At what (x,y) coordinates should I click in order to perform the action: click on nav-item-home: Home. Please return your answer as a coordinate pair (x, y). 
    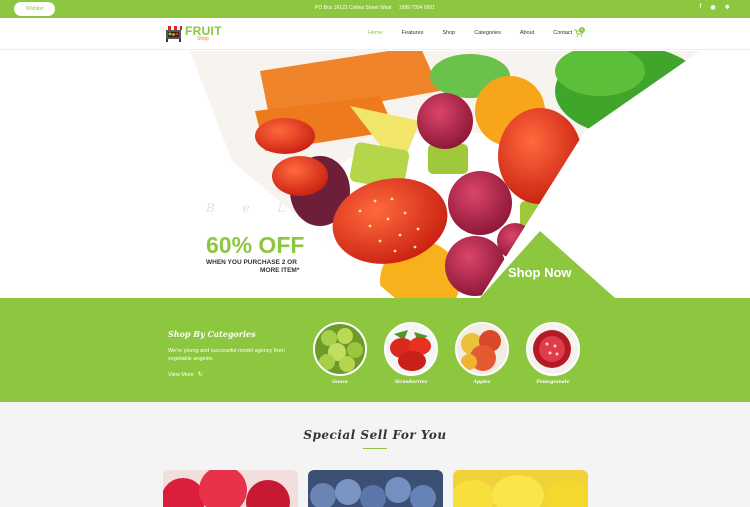
    Looking at the image, I should click on (375, 33).